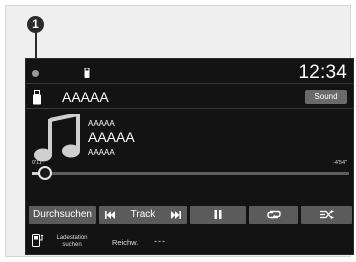 This screenshot has height=262, width=356. Describe the element at coordinates (87, 73) in the screenshot. I see `usb-status-icon` at that location.